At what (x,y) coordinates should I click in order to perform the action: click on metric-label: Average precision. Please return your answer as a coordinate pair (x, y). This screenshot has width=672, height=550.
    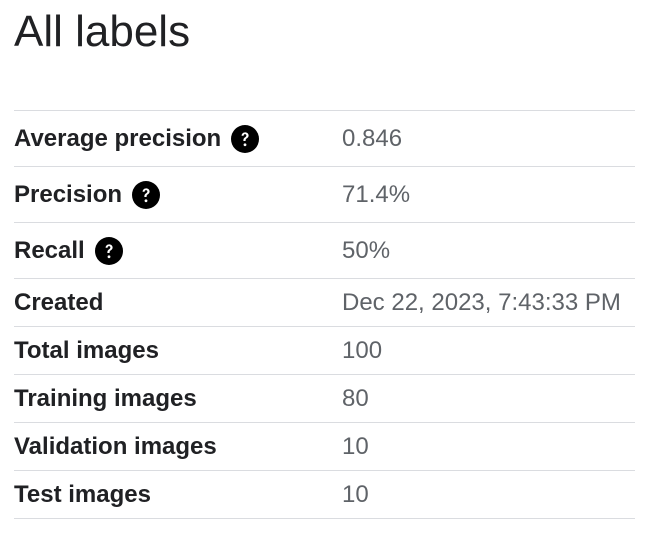
    Looking at the image, I should click on (118, 138).